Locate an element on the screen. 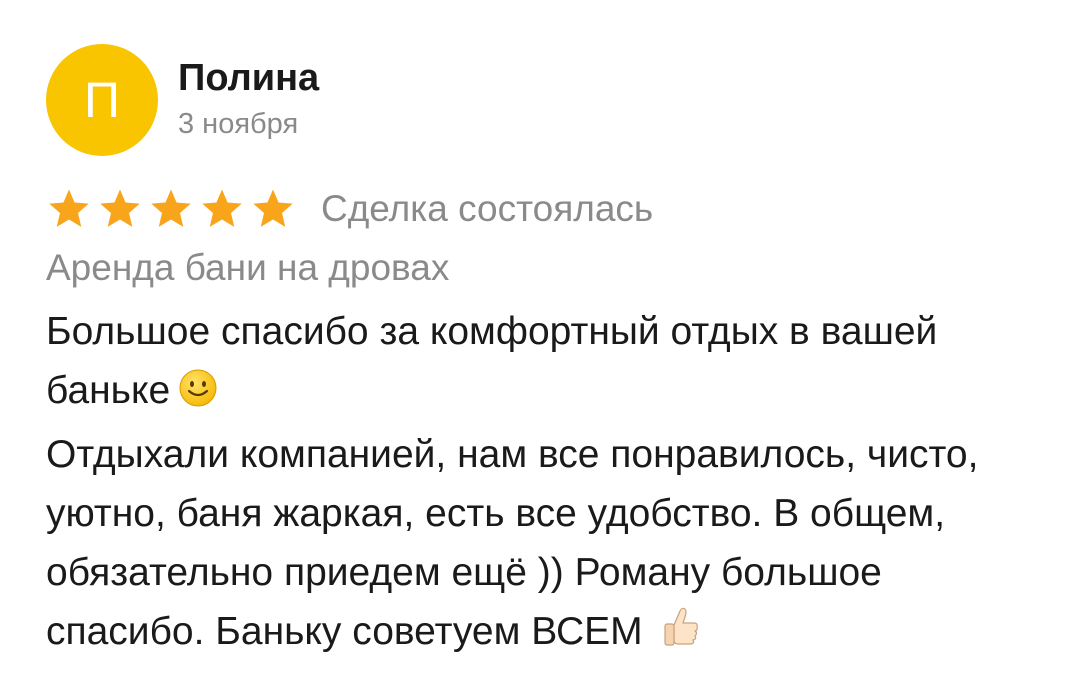 The width and height of the screenshot is (1080, 695). star-rating is located at coordinates (173, 209).